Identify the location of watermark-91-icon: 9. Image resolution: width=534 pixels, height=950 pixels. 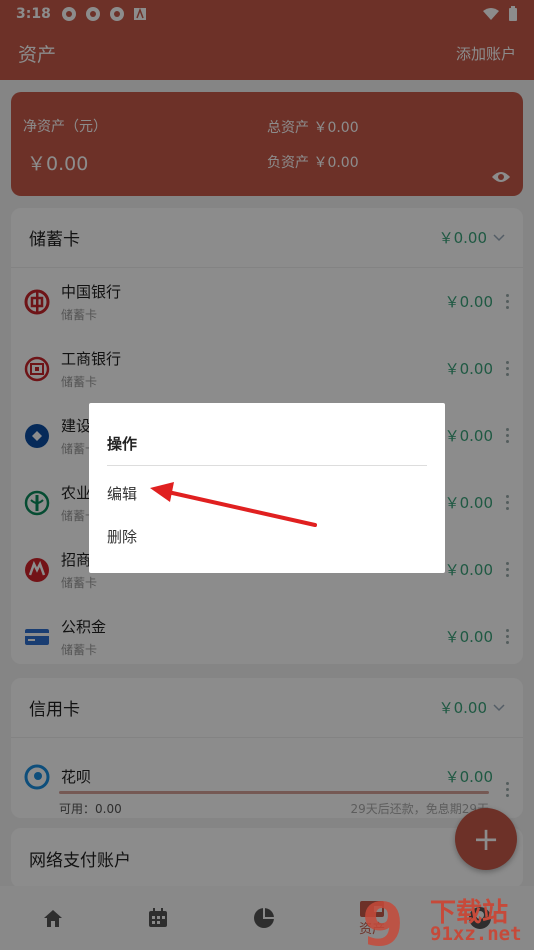
(383, 920).